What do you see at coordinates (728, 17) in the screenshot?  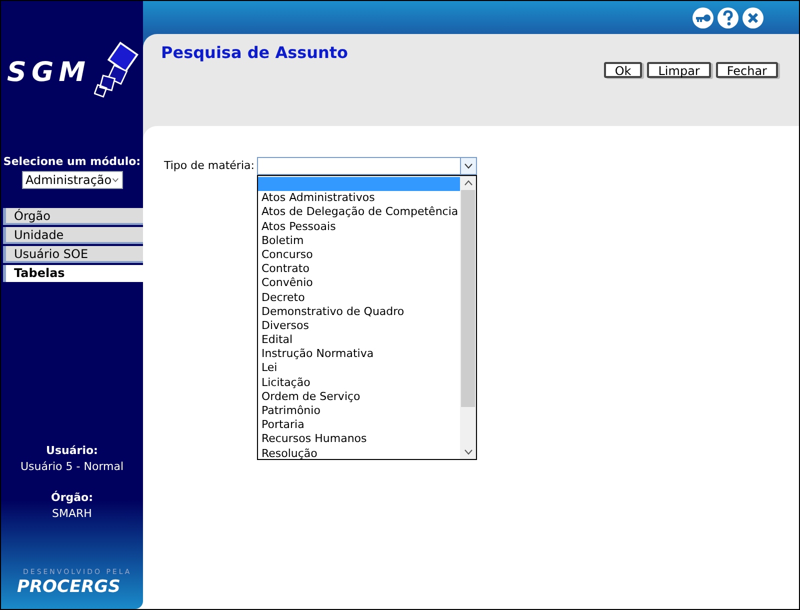 I see `help-icon` at bounding box center [728, 17].